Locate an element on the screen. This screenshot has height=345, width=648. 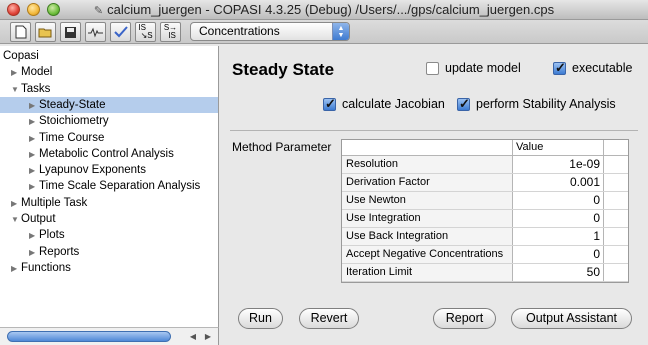
executable-label: executable is located at coordinates (602, 68).